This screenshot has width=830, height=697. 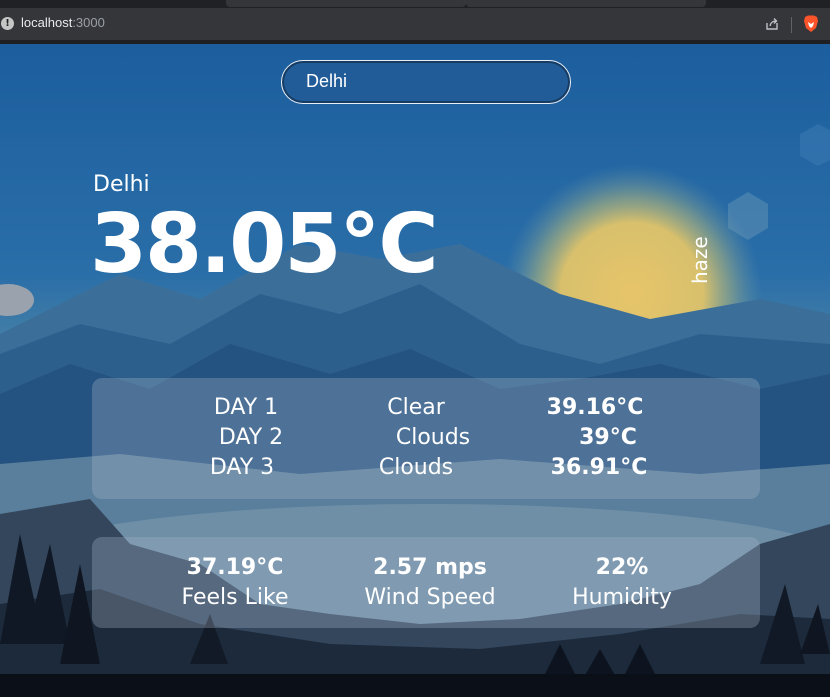 I want to click on brave-lion-icon, so click(x=811, y=24).